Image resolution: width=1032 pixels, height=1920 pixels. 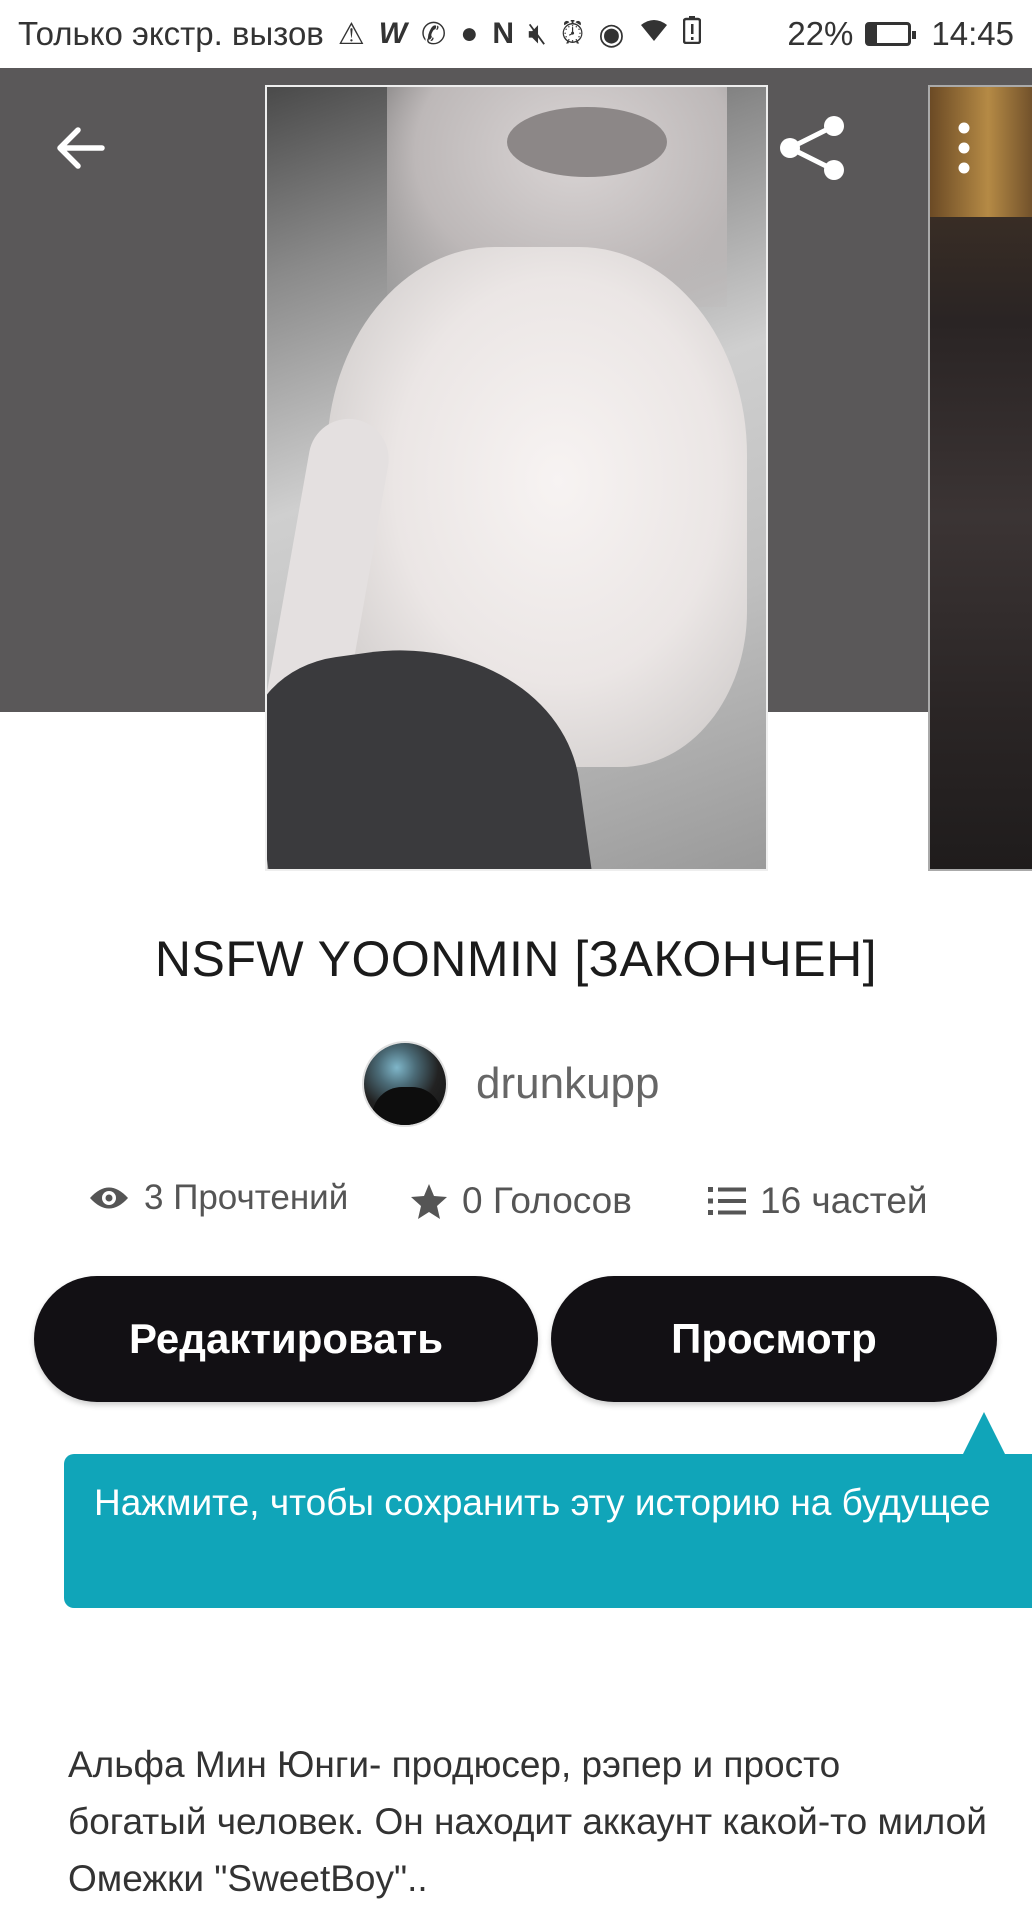 I want to click on mute-icon: 🔇︎, so click(x=537, y=33).